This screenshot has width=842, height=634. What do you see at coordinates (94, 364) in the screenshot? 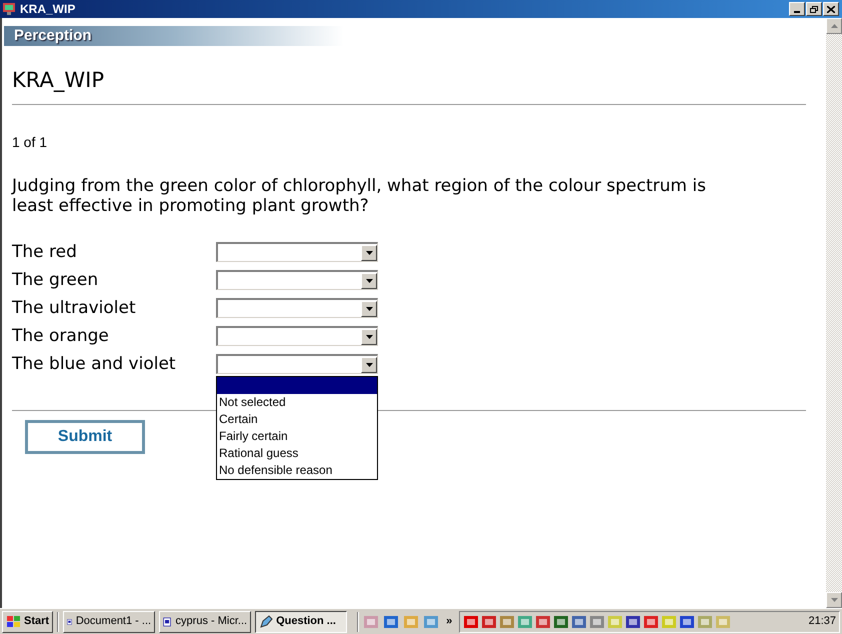
I see `answer-label: The blue and violet` at bounding box center [94, 364].